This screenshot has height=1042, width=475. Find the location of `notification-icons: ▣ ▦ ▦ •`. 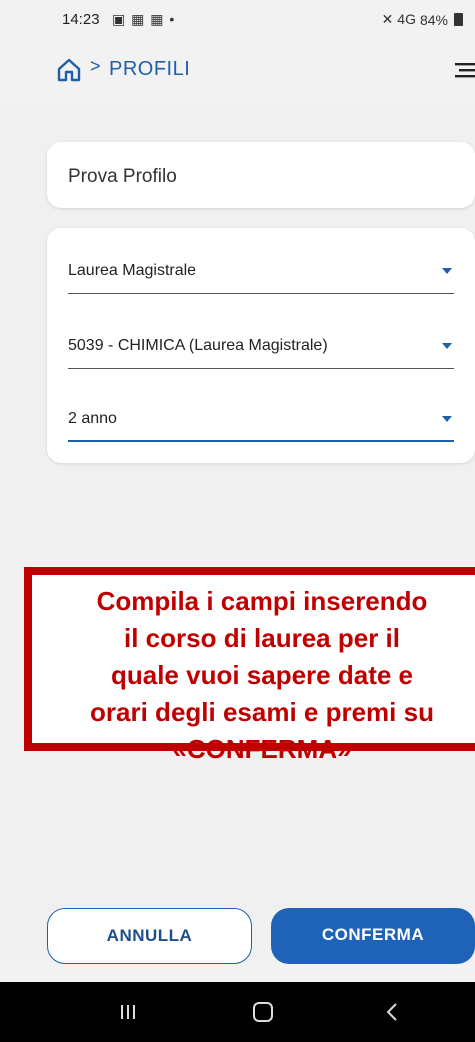

notification-icons: ▣ ▦ ▦ • is located at coordinates (144, 19).